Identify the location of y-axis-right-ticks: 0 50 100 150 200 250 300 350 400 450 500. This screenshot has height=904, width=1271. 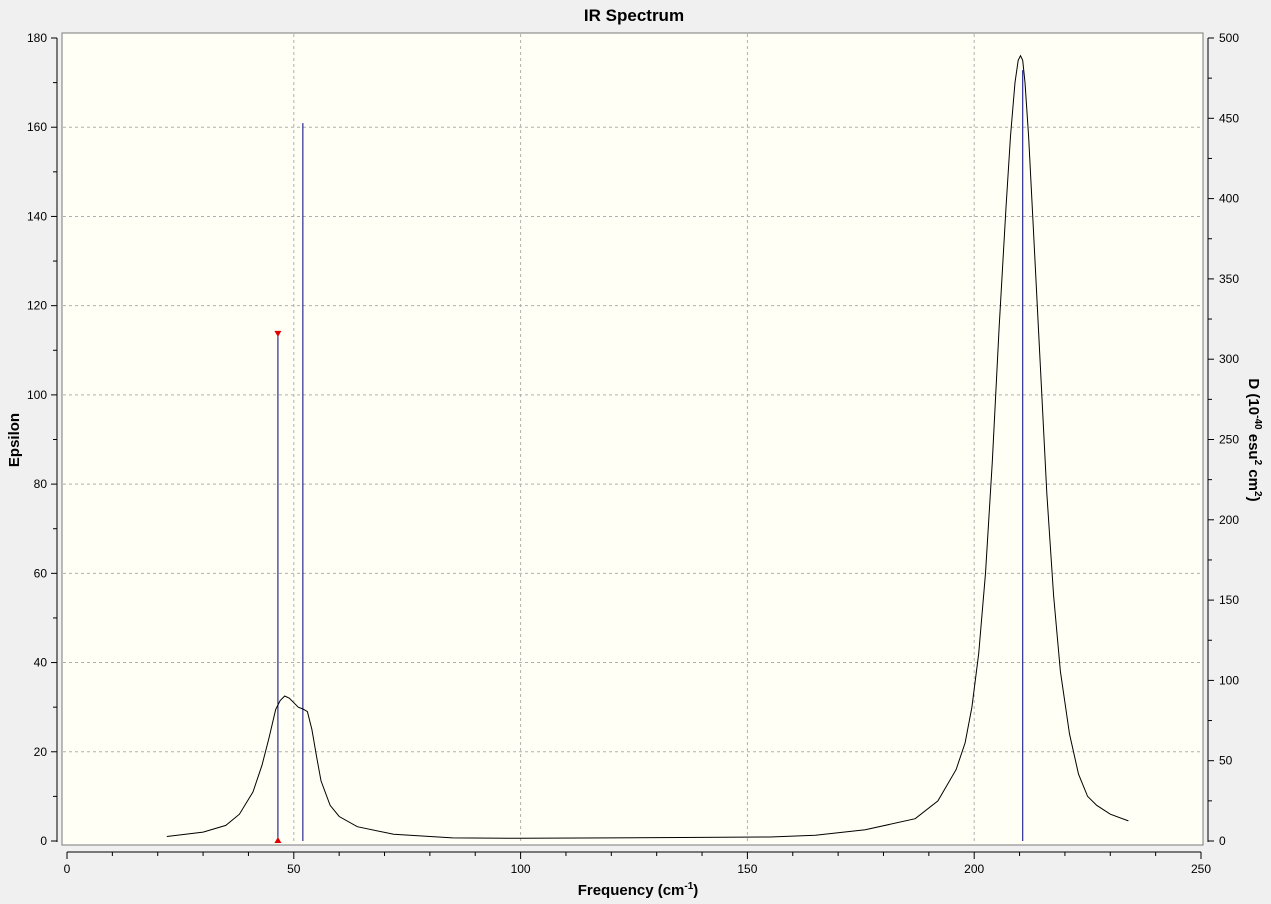
(1223, 439).